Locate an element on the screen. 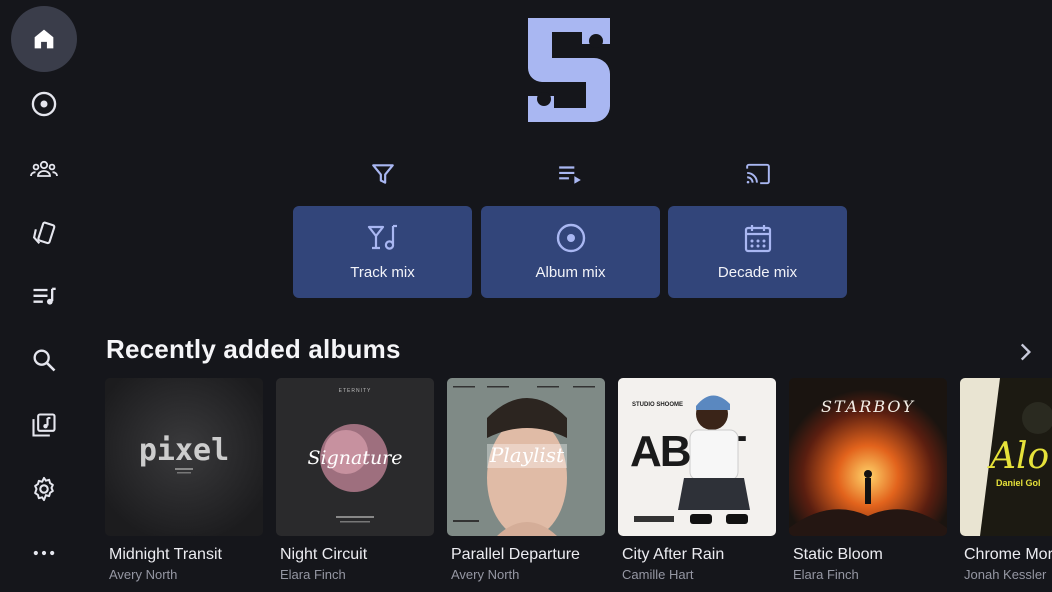 The image size is (1052, 592). filter-button is located at coordinates (383, 174).